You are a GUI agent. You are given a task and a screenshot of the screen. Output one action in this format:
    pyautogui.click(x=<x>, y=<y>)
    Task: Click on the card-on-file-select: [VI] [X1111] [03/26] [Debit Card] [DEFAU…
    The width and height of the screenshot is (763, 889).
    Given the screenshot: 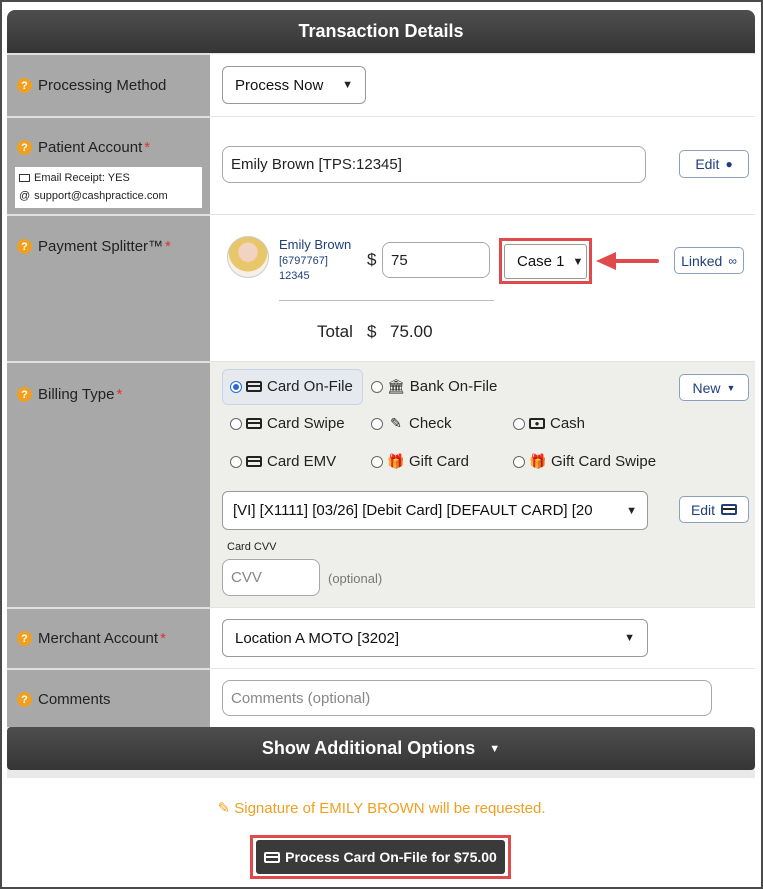 What is the action you would take?
    pyautogui.click(x=435, y=510)
    